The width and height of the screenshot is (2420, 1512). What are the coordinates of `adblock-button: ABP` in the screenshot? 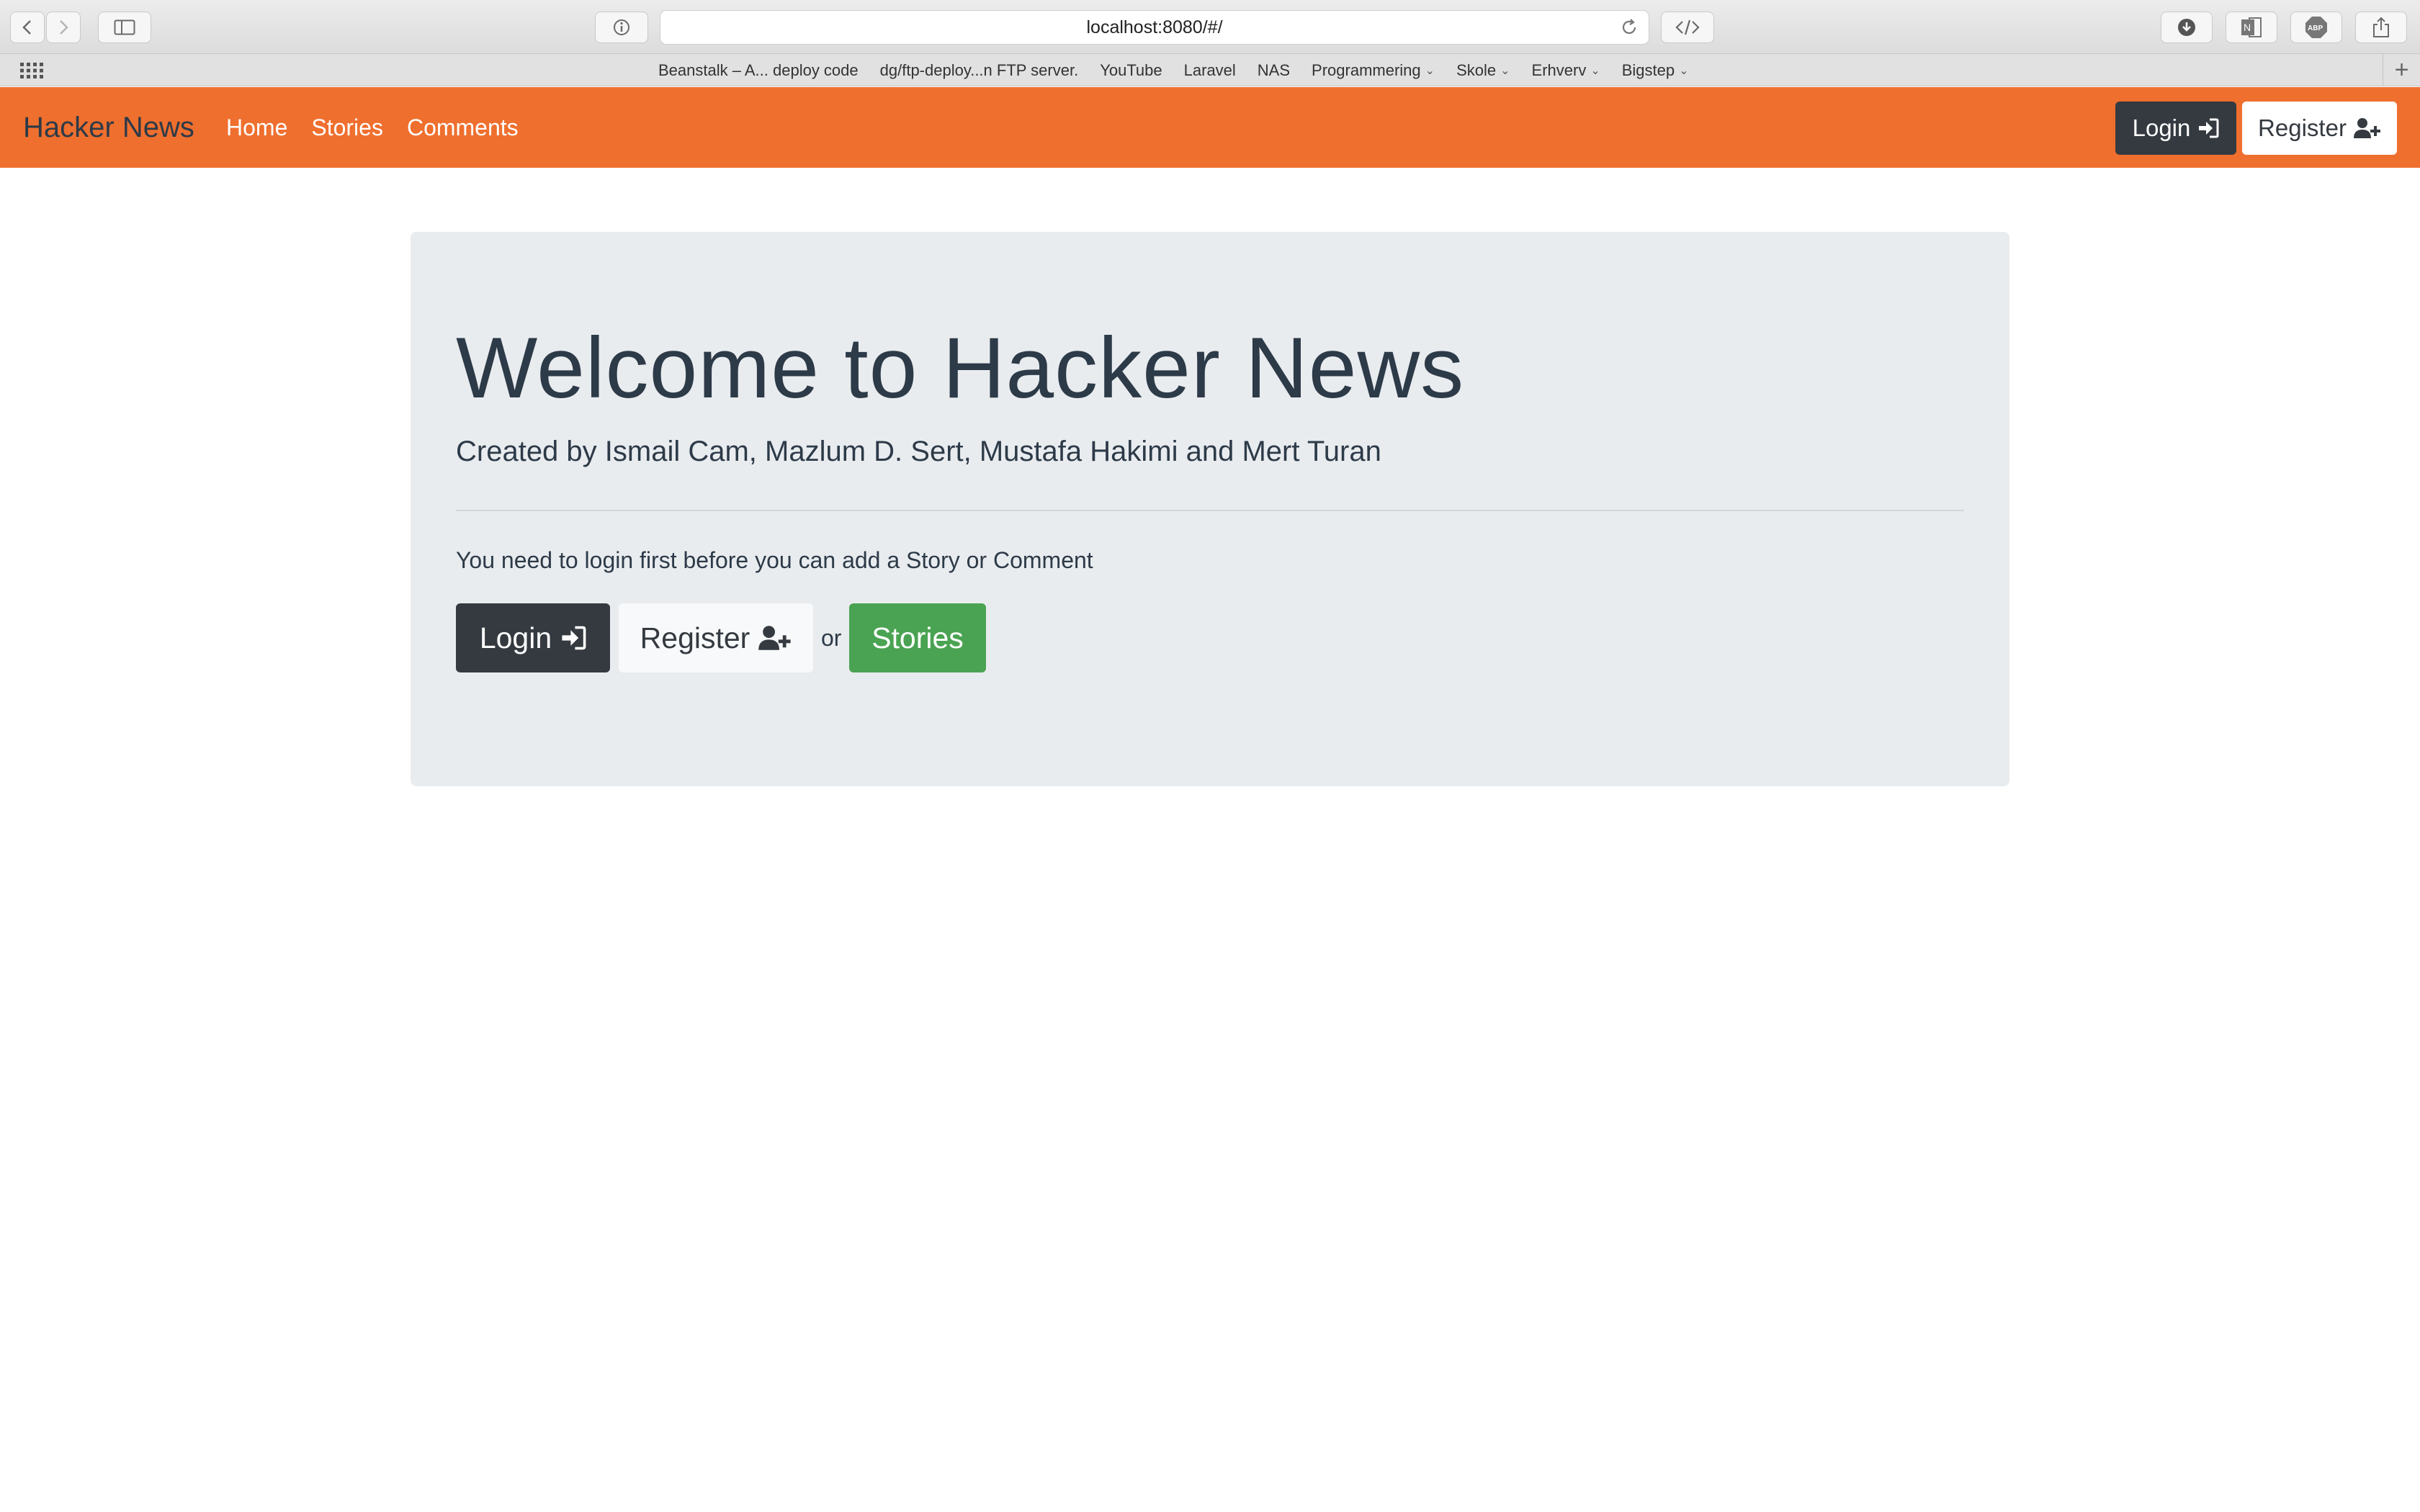 It's located at (2316, 27).